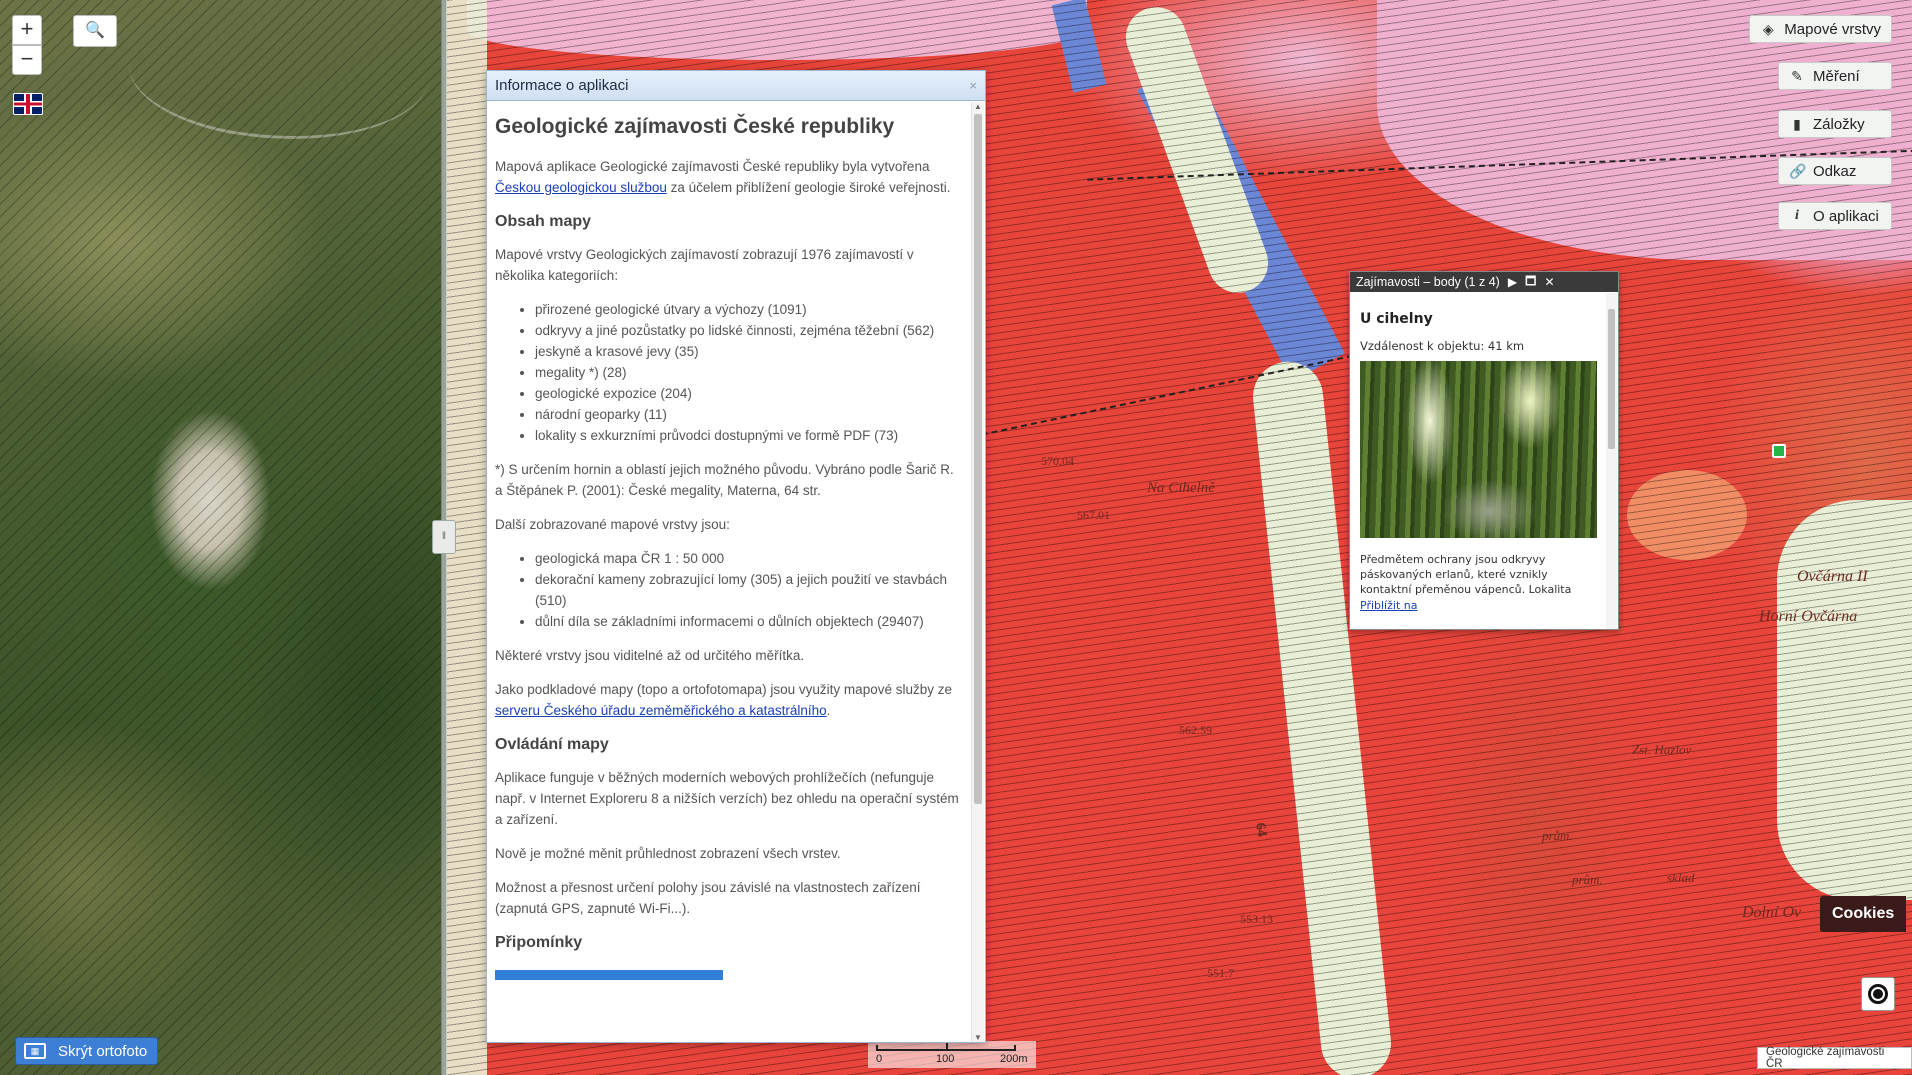 This screenshot has width=1912, height=1075. What do you see at coordinates (581, 187) in the screenshot?
I see `cgs-link: Českou geologickou službou` at bounding box center [581, 187].